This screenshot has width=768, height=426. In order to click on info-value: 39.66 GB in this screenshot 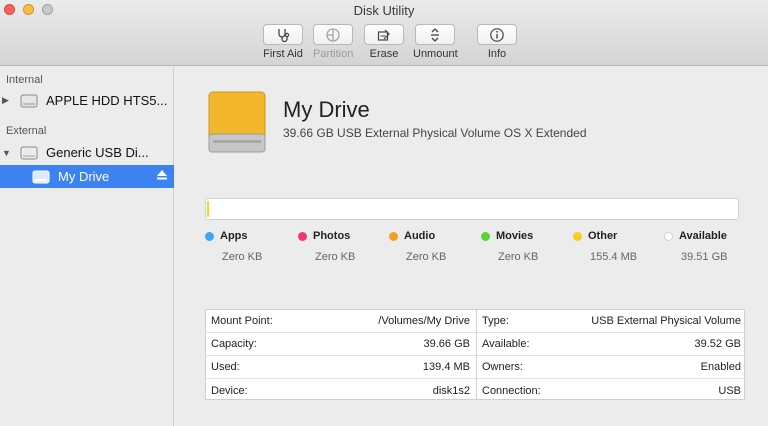, I will do `click(446, 344)`.